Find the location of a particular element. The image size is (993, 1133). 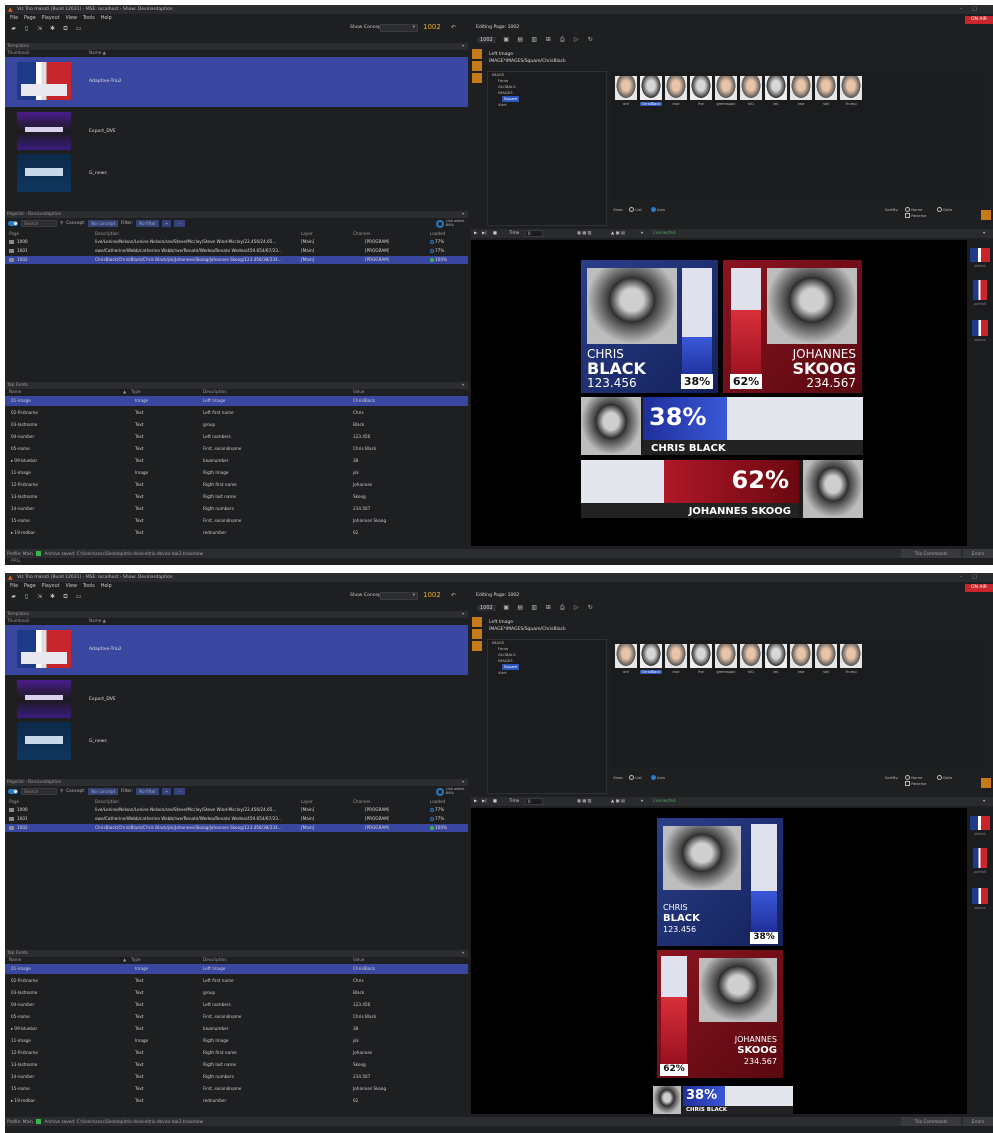

stop-icon: ■ is located at coordinates (495, 232).